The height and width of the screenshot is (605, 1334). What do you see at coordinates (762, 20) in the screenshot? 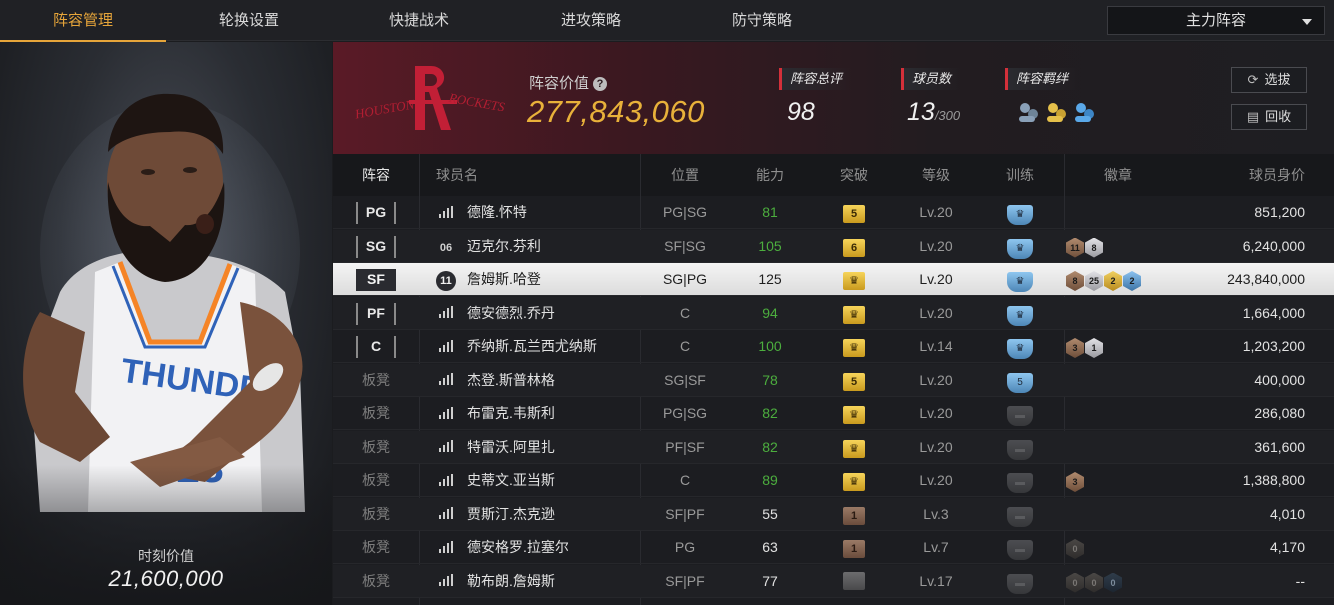
I see `tab-defense-strategy: 防守策略` at bounding box center [762, 20].